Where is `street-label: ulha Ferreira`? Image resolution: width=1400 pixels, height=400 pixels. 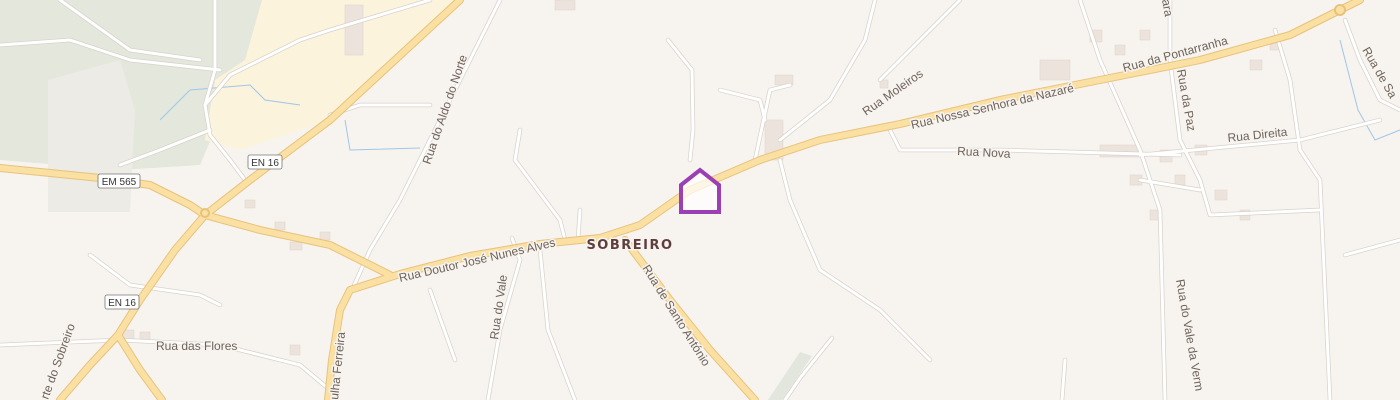 street-label: ulha Ferreira is located at coordinates (337, 365).